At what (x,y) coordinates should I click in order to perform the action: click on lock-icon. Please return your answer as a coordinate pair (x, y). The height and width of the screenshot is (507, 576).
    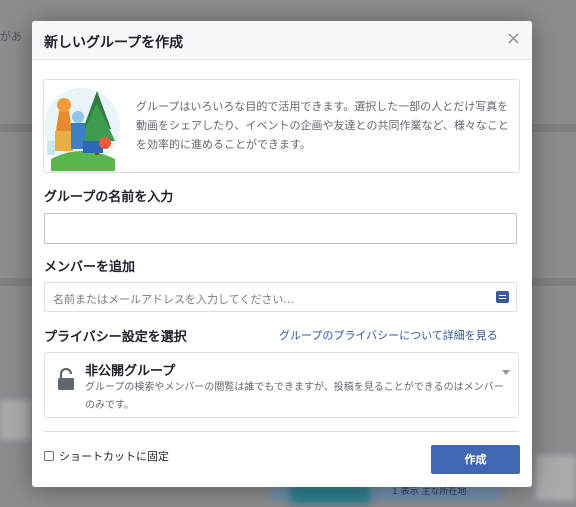
    Looking at the image, I should click on (66, 378).